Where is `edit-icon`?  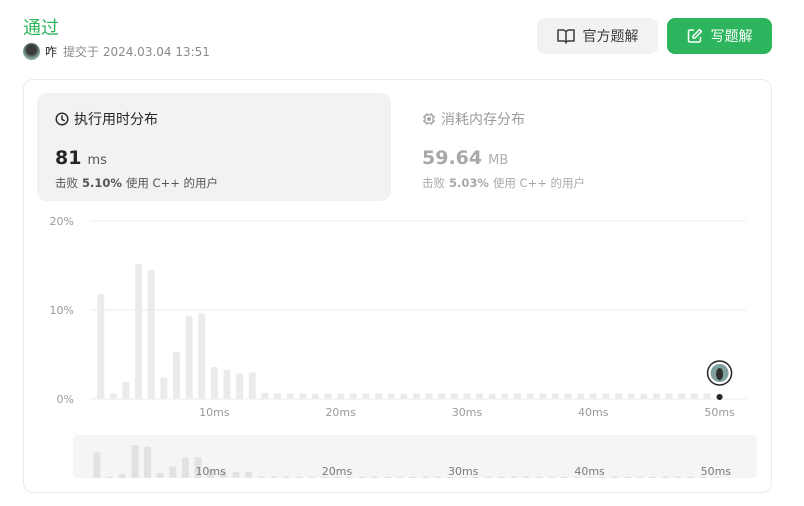 edit-icon is located at coordinates (694, 35).